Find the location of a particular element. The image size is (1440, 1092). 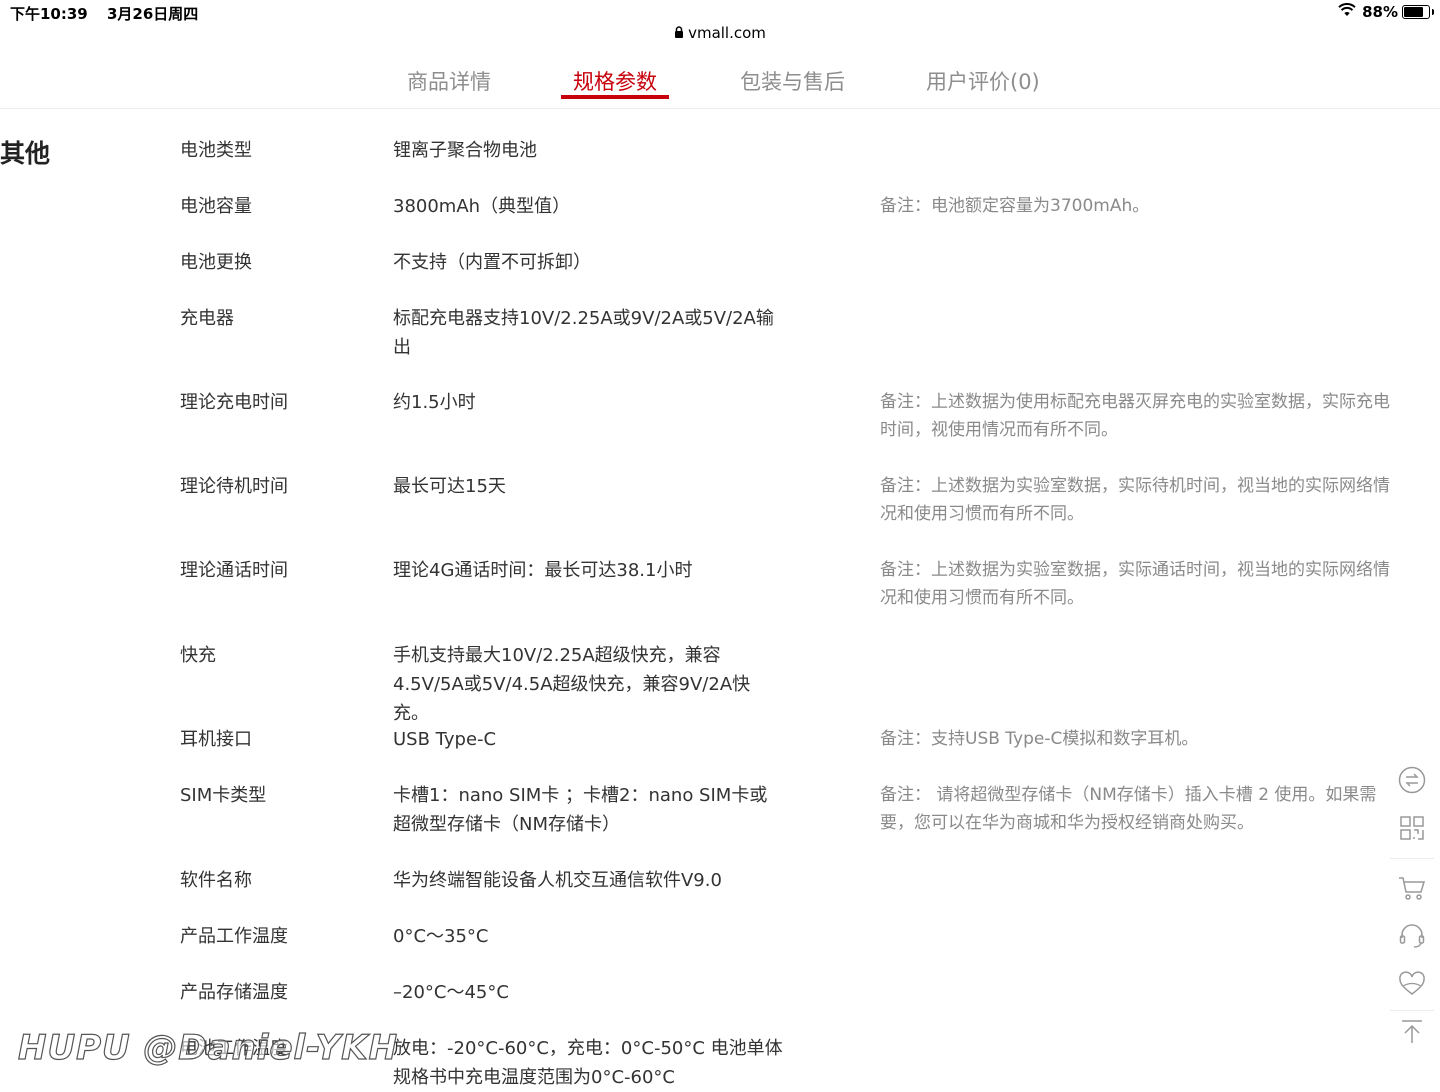

spec-value: 最长可达15天 is located at coordinates (449, 486).